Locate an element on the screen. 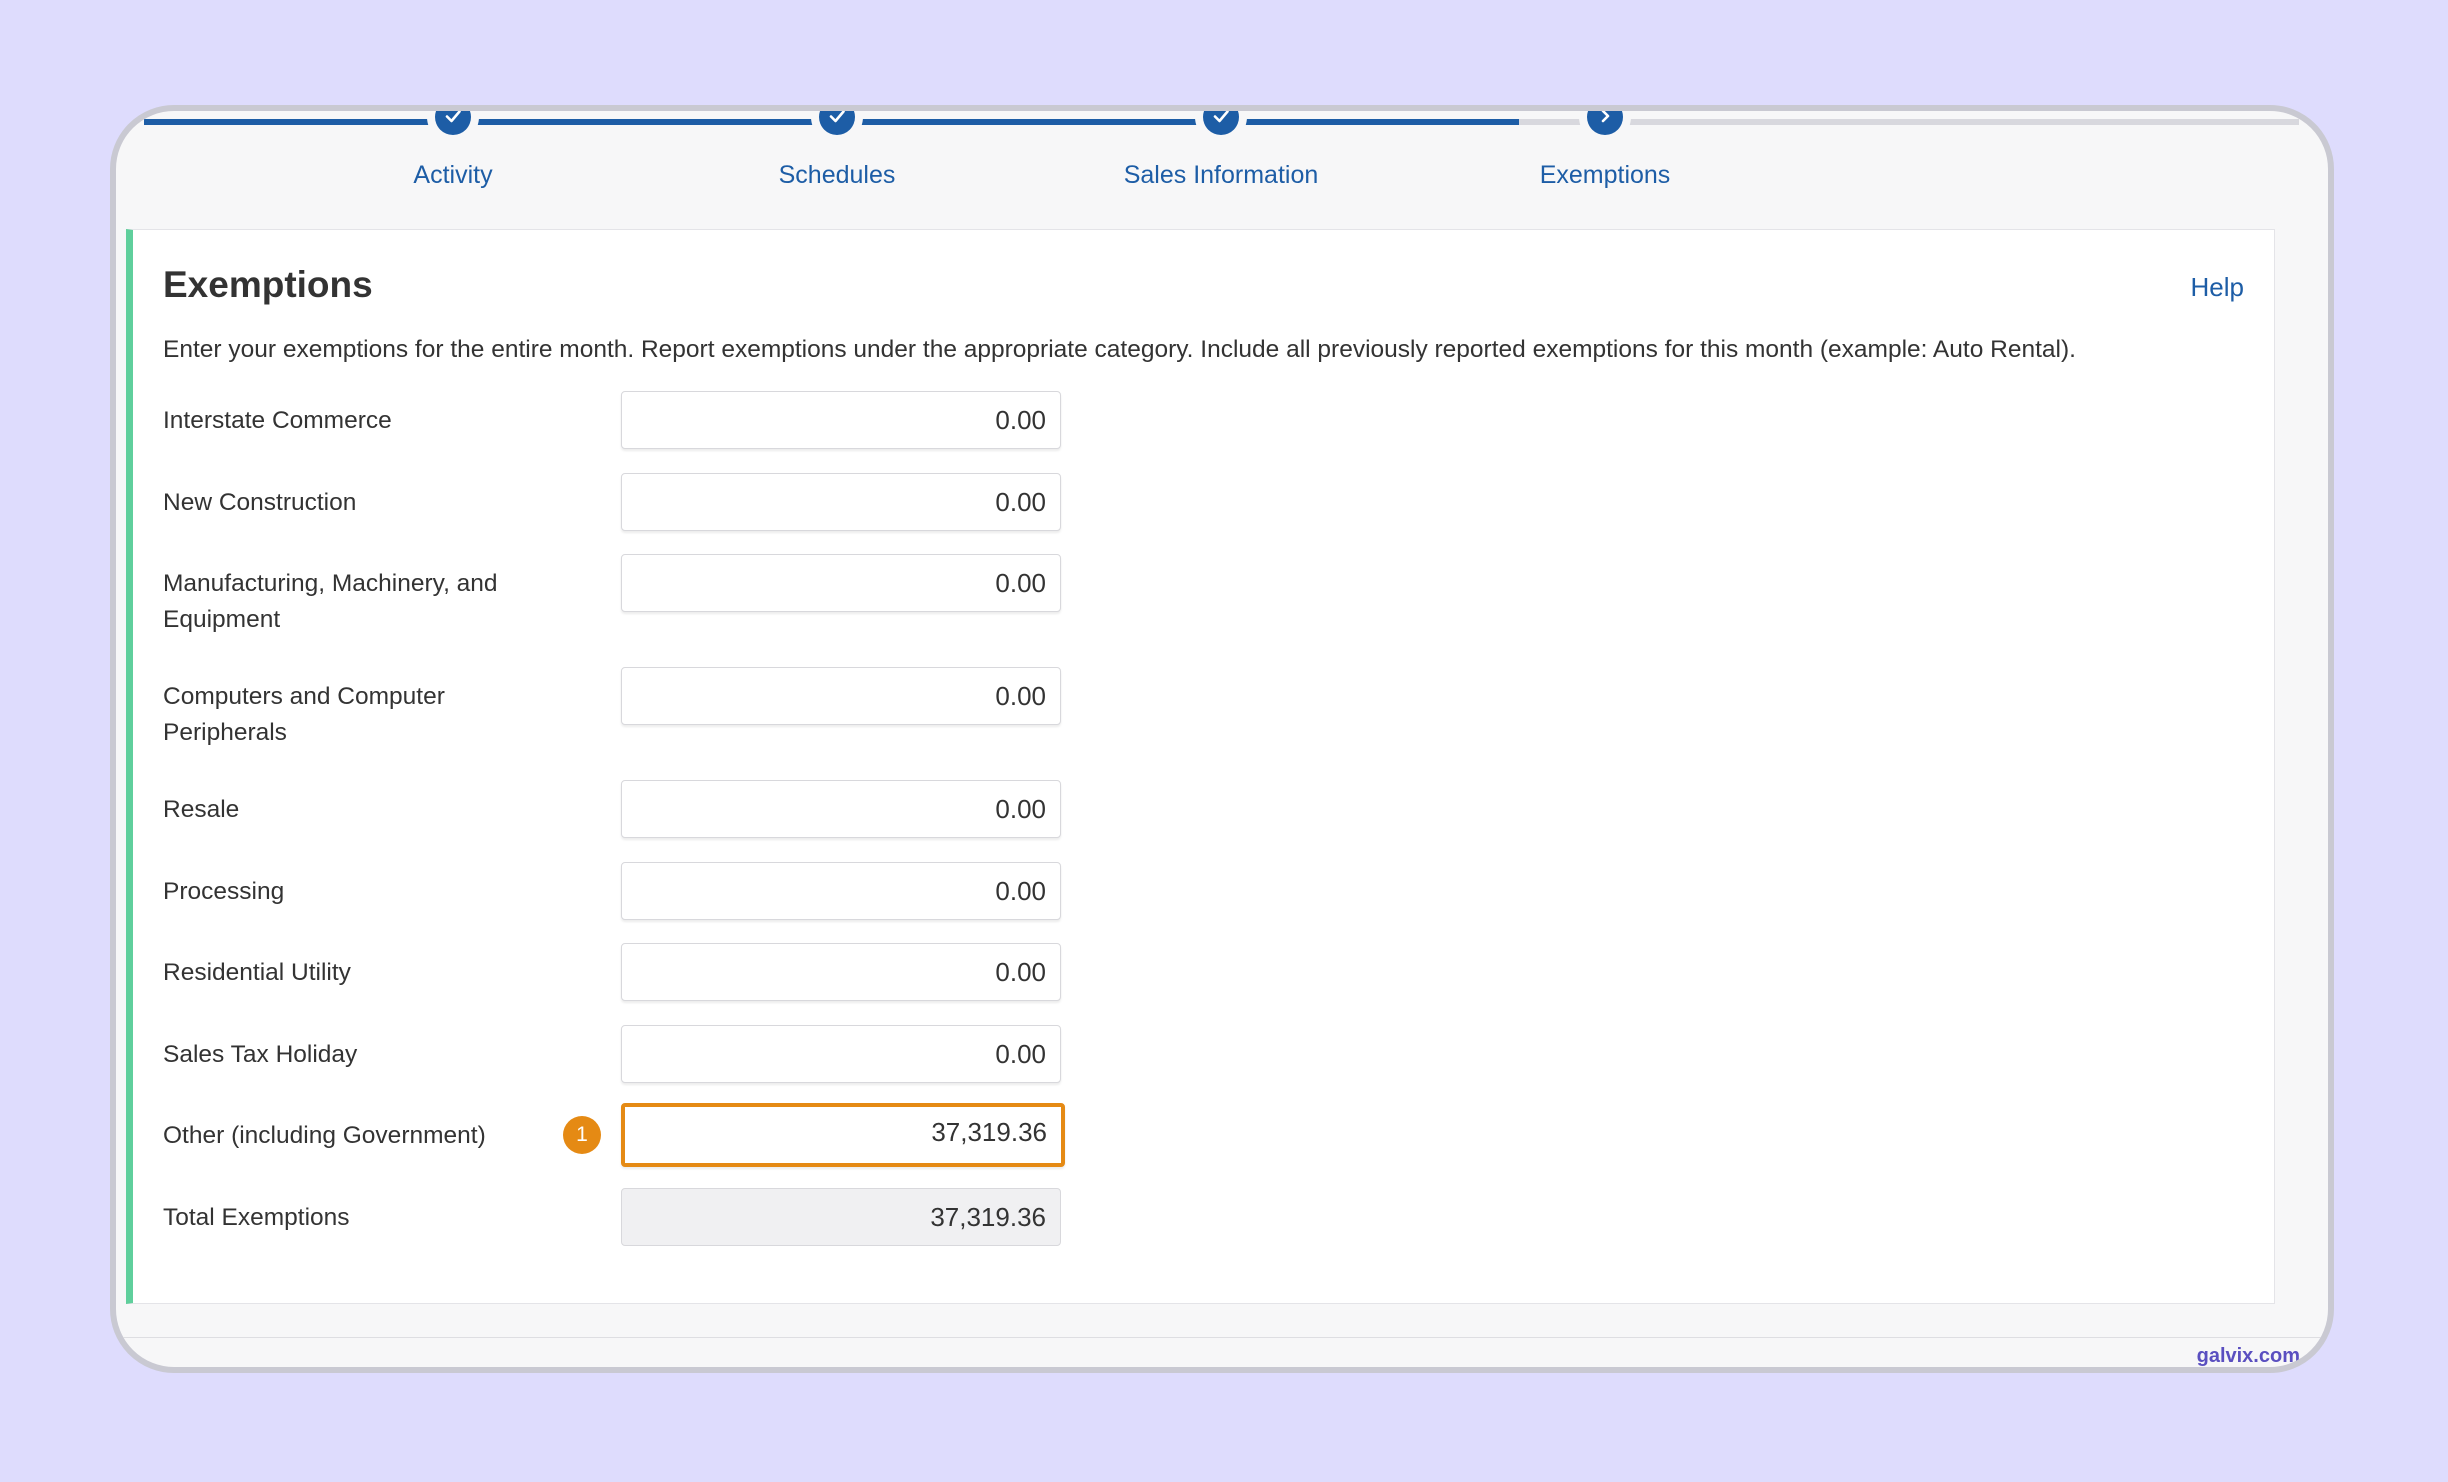  processing-input: 0.00 is located at coordinates (841, 891).